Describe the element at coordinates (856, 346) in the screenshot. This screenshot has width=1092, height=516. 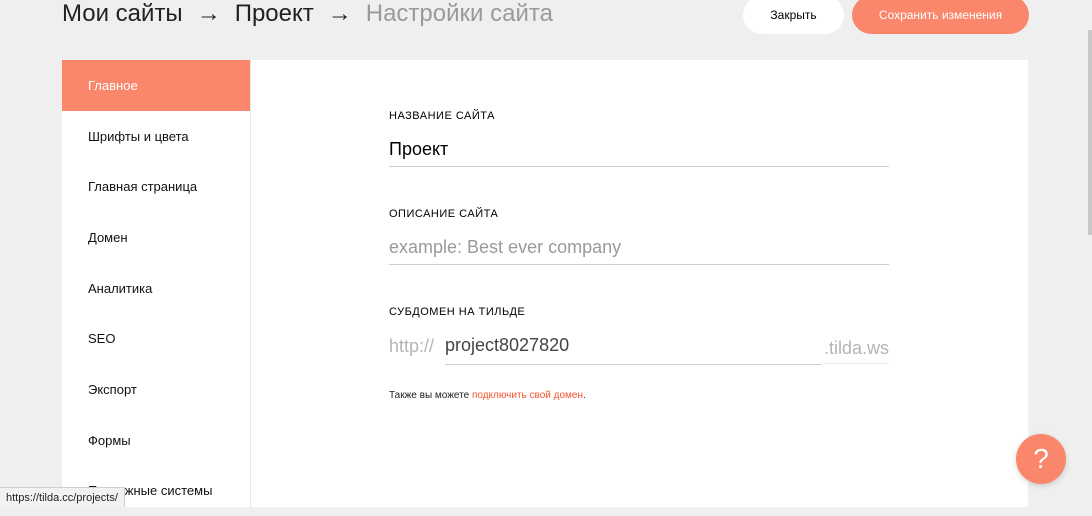
I see `subdomain-suffix: .tilda.ws` at that location.